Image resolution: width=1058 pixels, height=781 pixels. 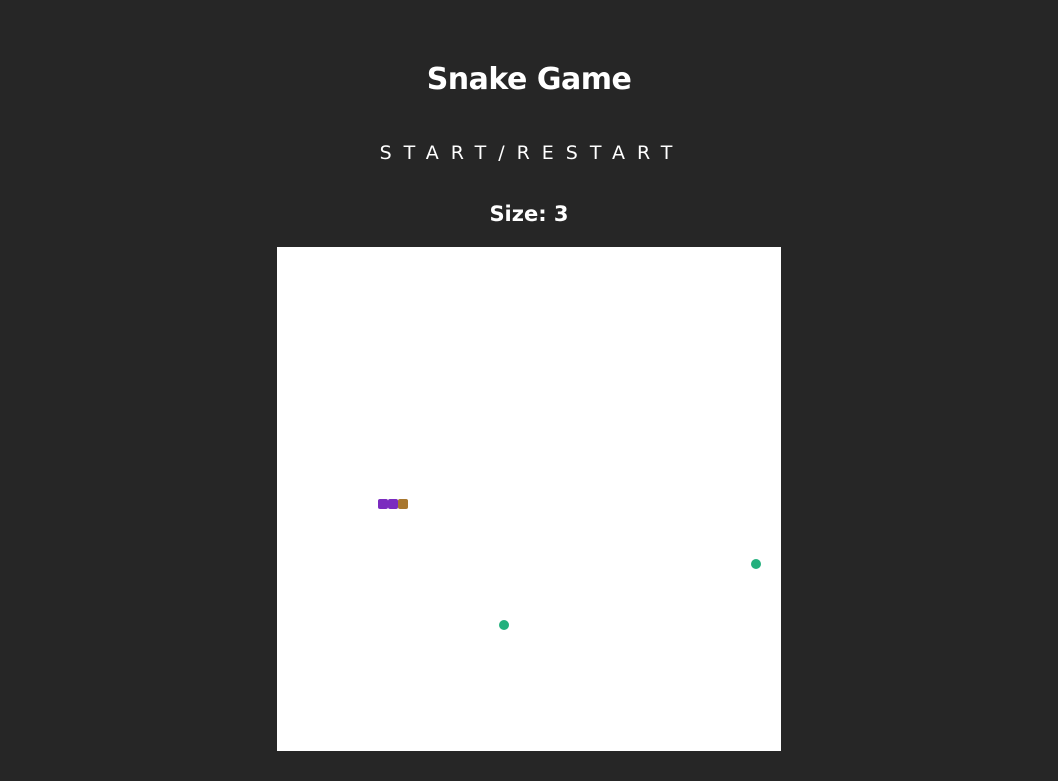 What do you see at coordinates (529, 152) in the screenshot?
I see `start-restart-button: START/RESTART` at bounding box center [529, 152].